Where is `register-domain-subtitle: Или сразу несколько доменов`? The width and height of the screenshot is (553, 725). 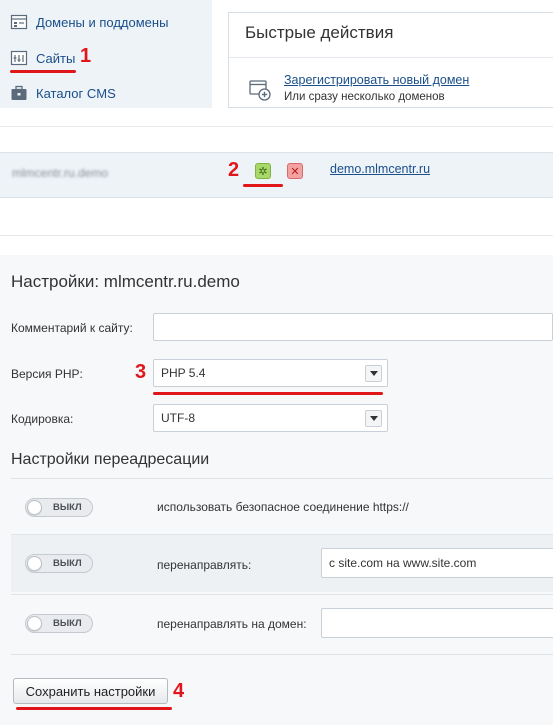 register-domain-subtitle: Или сразу несколько доменов is located at coordinates (364, 97).